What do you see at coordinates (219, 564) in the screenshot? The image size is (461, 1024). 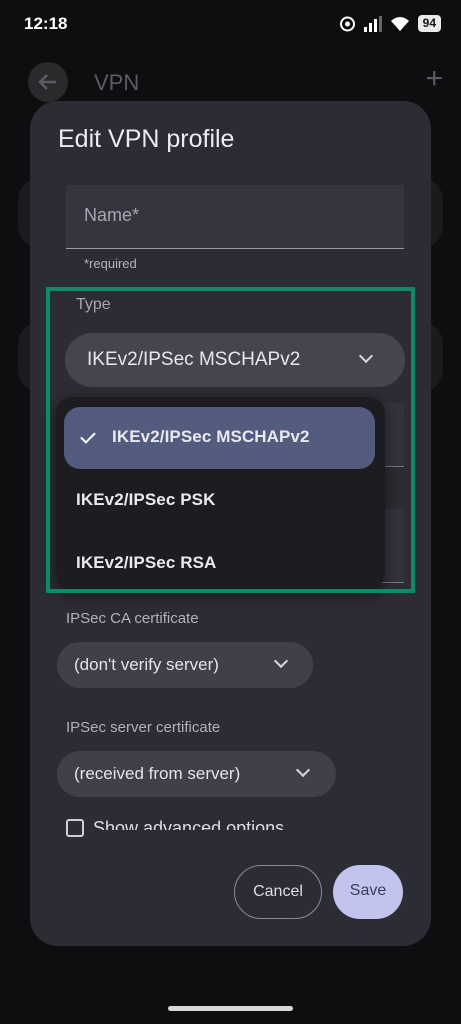 I see `type-option-rsa: IKEv2/IPSec RSA` at bounding box center [219, 564].